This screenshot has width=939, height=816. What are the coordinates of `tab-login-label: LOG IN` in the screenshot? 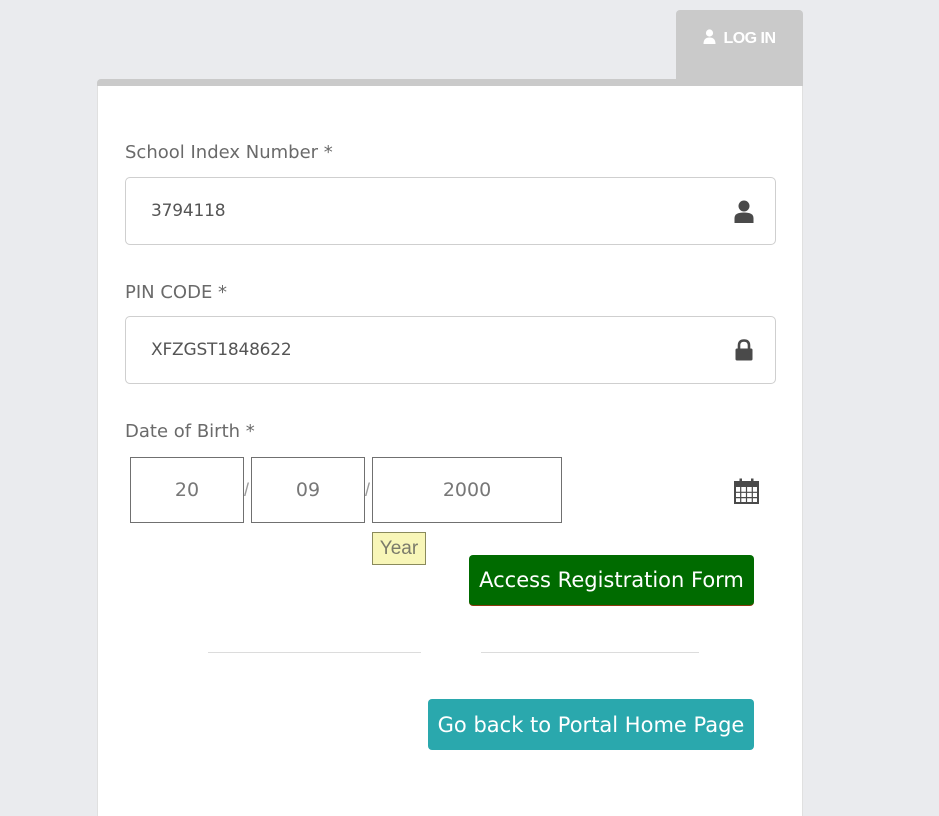 It's located at (749, 38).